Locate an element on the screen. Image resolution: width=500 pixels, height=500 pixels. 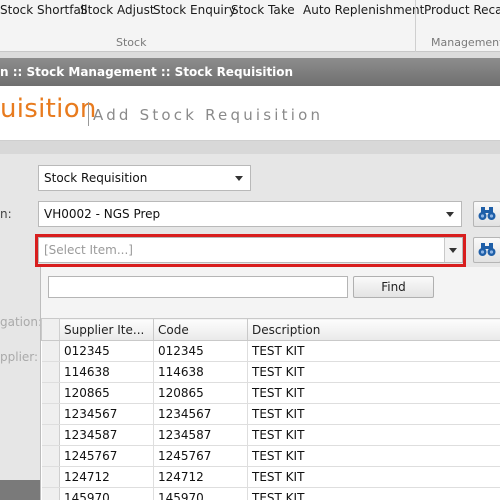
supplier-item-cell: 012345 is located at coordinates (106, 351).